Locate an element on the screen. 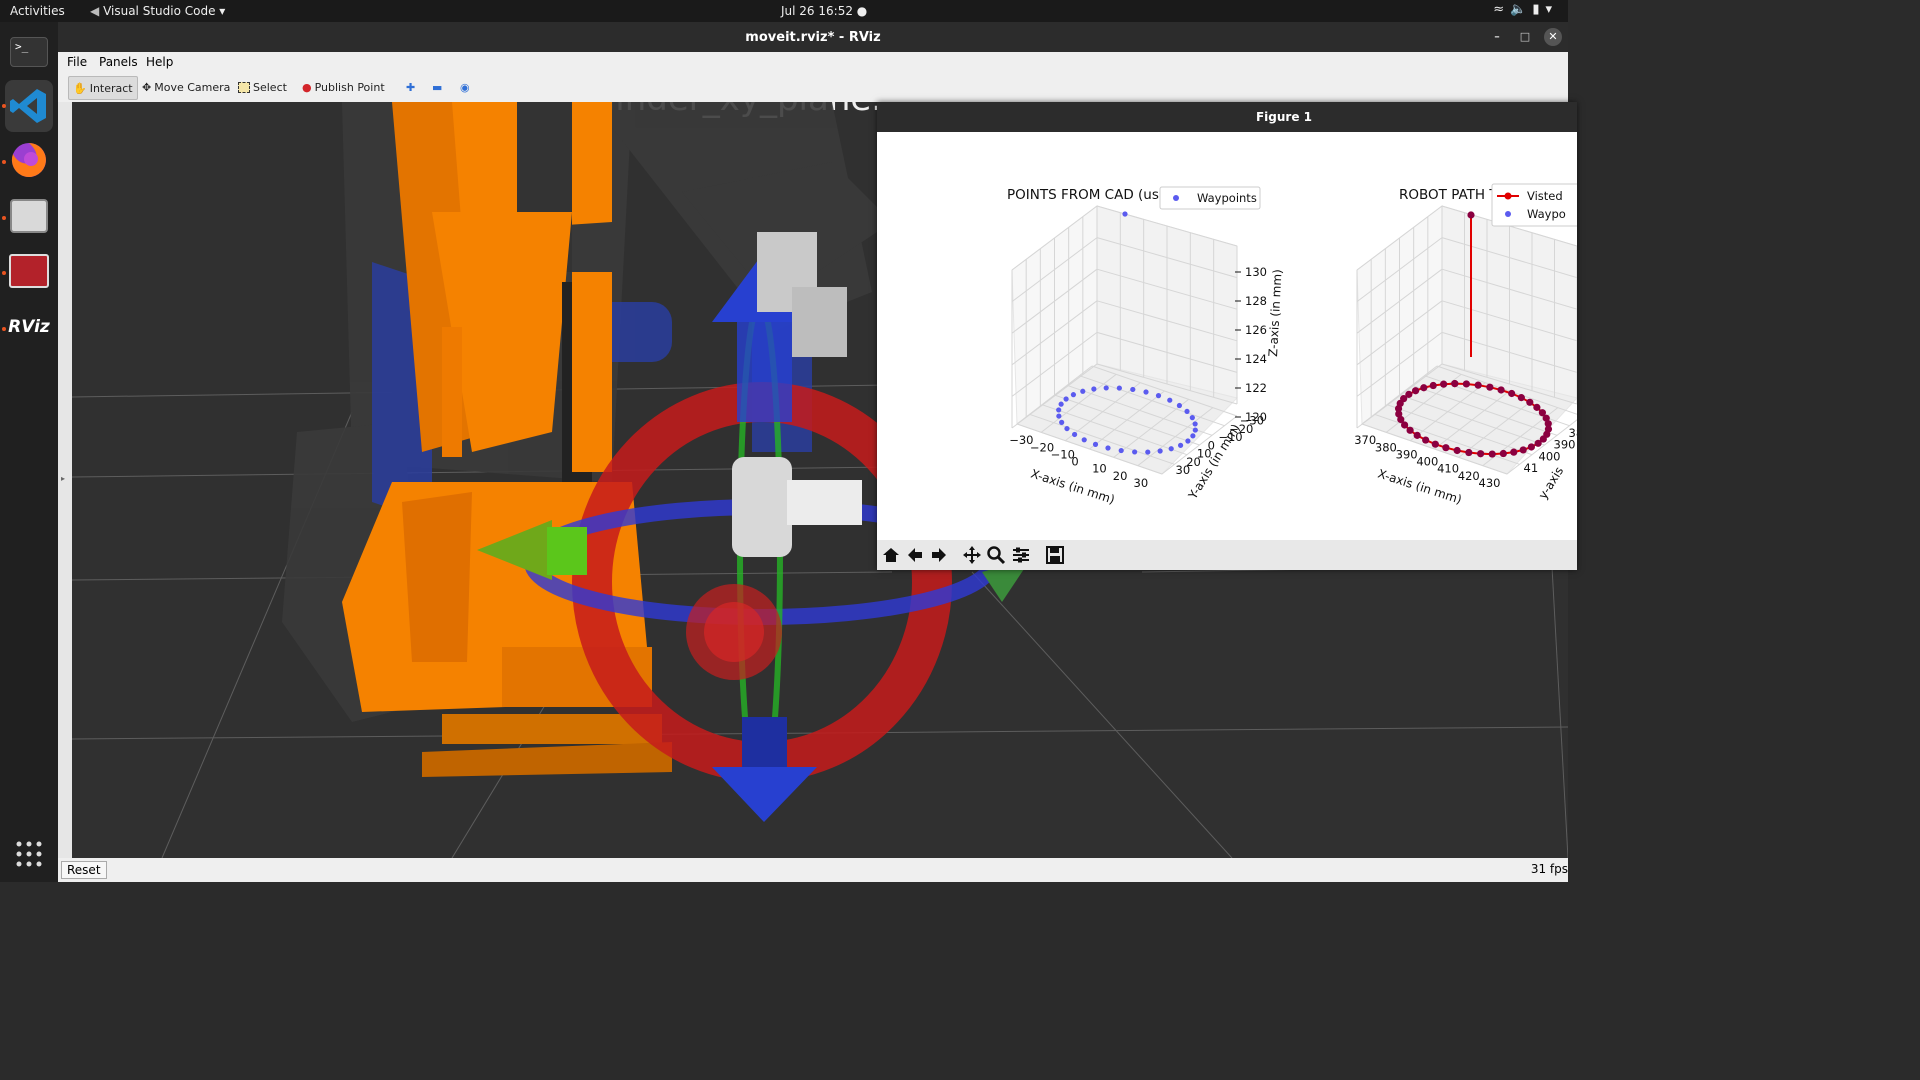  configure-icon is located at coordinates (1021, 555).